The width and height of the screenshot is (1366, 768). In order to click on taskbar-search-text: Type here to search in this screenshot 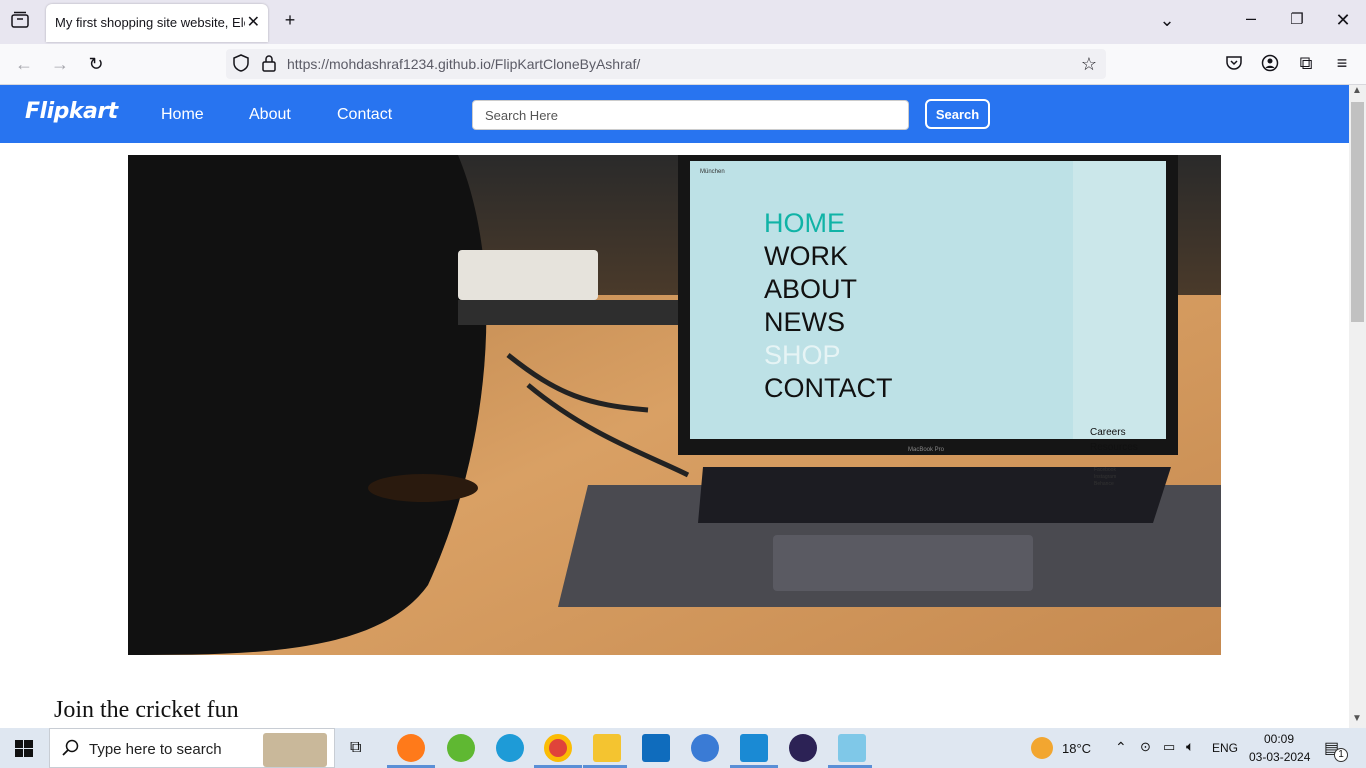, I will do `click(155, 749)`.